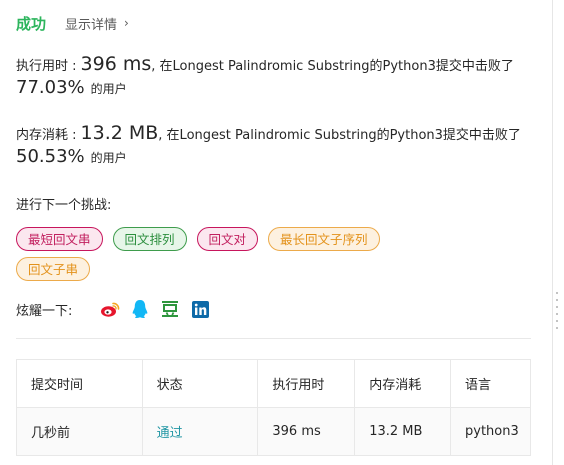 Image resolution: width=564 pixels, height=465 pixels. Describe the element at coordinates (119, 133) in the screenshot. I see `memory-value: 13.2 MB` at that location.